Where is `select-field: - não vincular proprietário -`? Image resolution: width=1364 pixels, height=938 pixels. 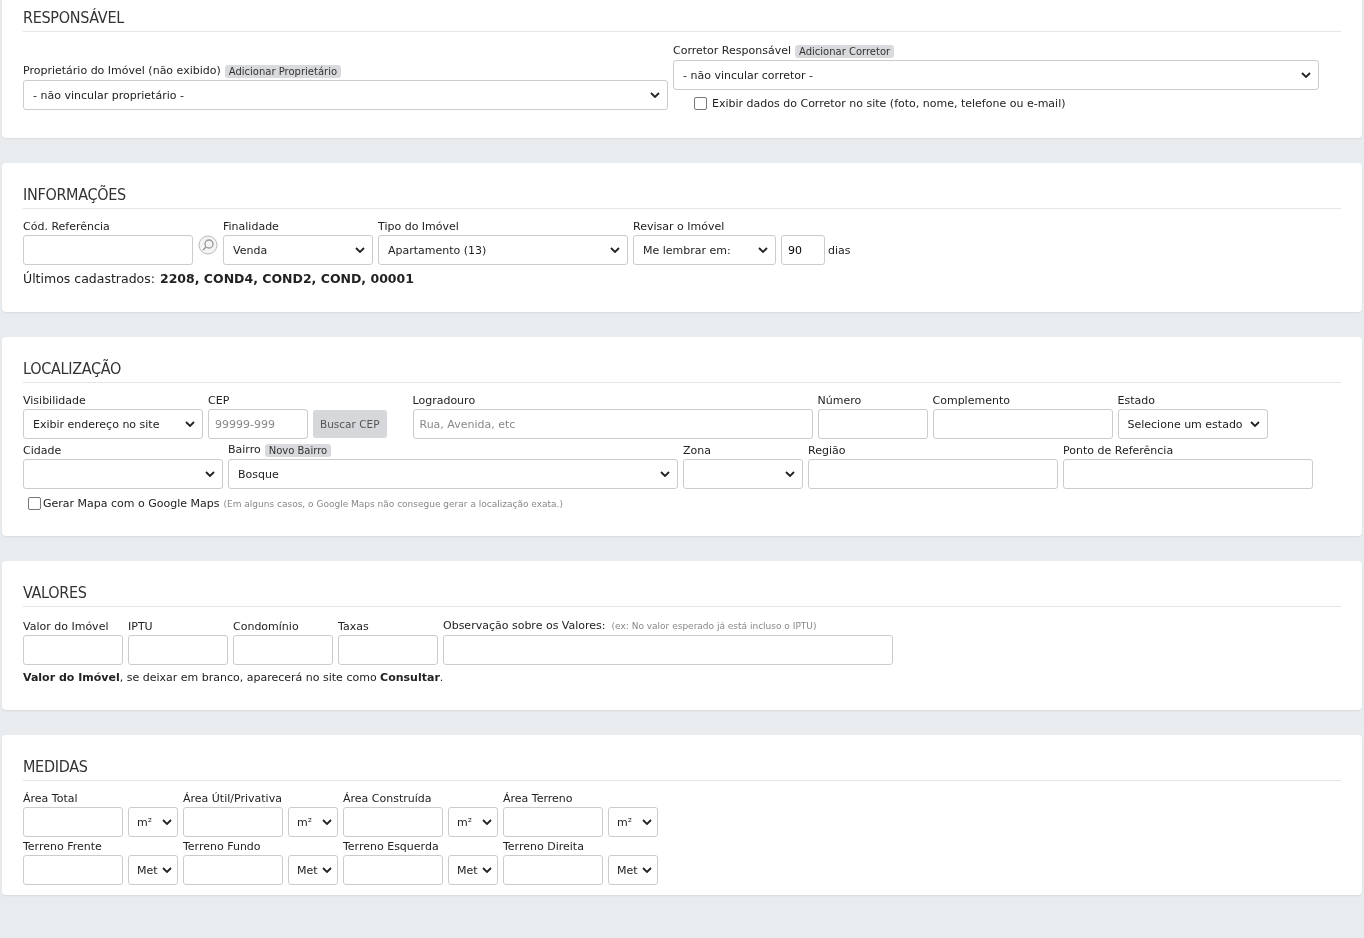
select-field: - não vincular proprietário - is located at coordinates (345, 95).